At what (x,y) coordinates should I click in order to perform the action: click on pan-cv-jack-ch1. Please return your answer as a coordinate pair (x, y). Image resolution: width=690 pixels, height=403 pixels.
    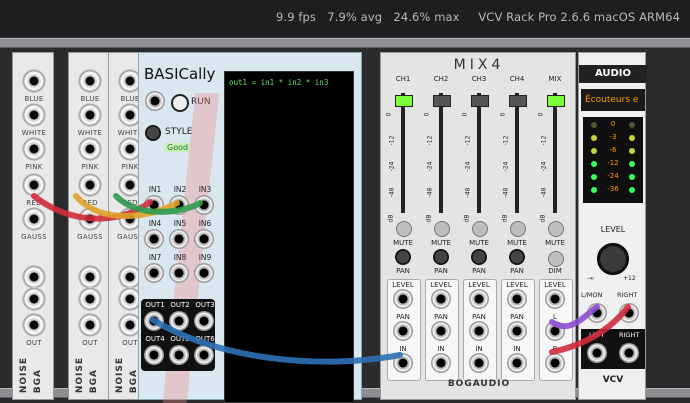
    Looking at the image, I should click on (403, 331).